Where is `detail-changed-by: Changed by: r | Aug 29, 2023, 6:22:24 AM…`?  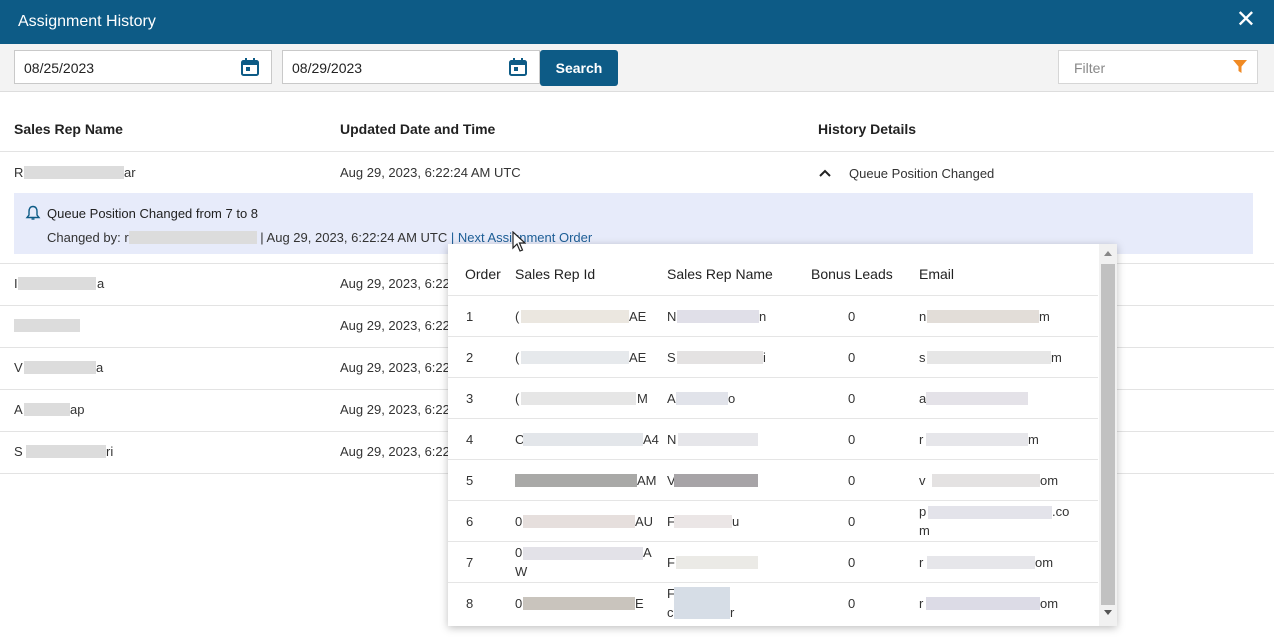 detail-changed-by: Changed by: r | Aug 29, 2023, 6:22:24 AM… is located at coordinates (319, 237).